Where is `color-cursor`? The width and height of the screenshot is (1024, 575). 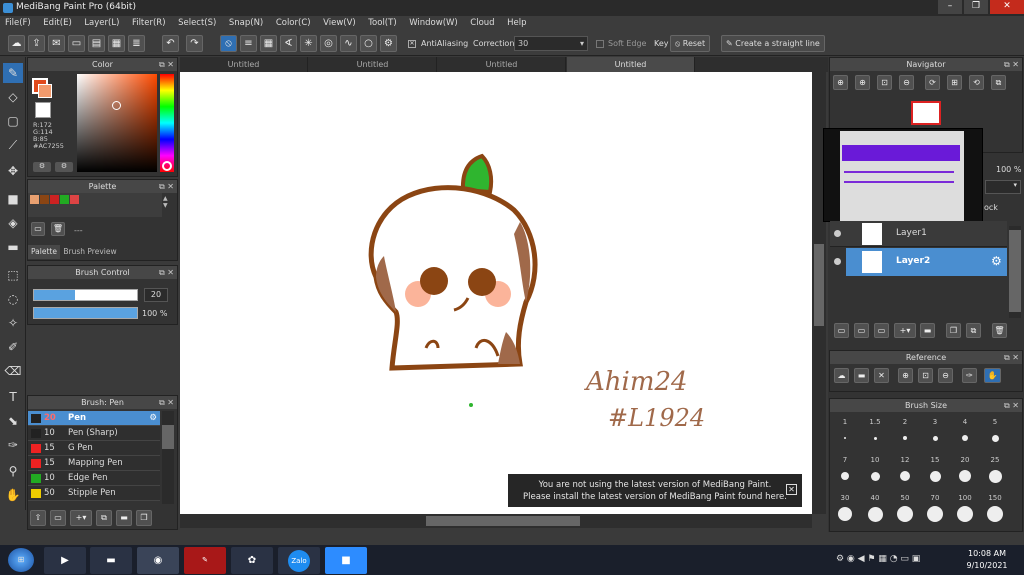 color-cursor is located at coordinates (116, 105).